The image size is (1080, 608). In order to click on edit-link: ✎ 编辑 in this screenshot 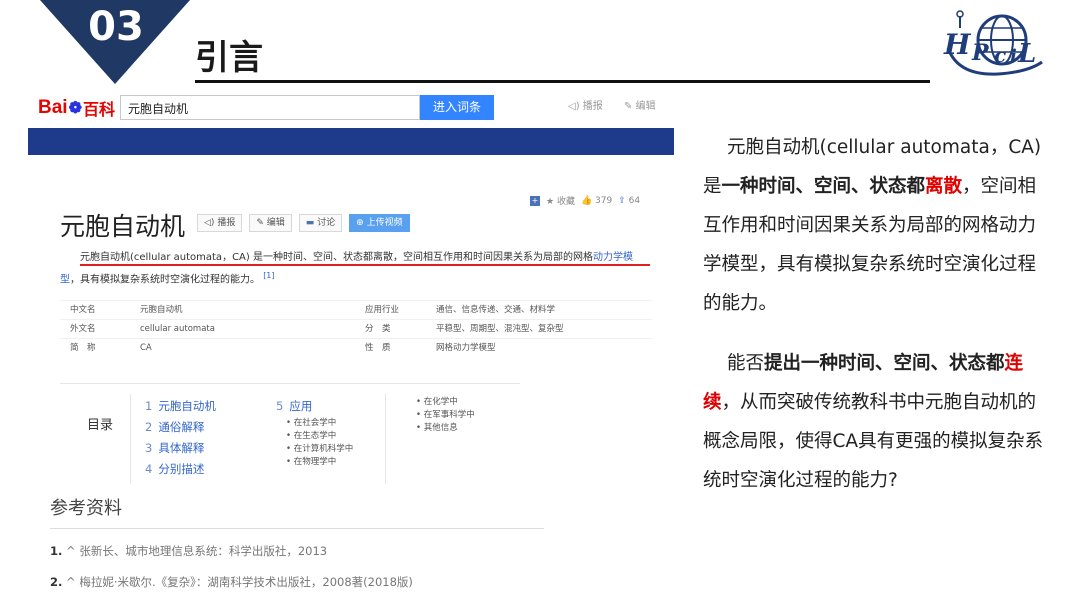, I will do `click(640, 104)`.